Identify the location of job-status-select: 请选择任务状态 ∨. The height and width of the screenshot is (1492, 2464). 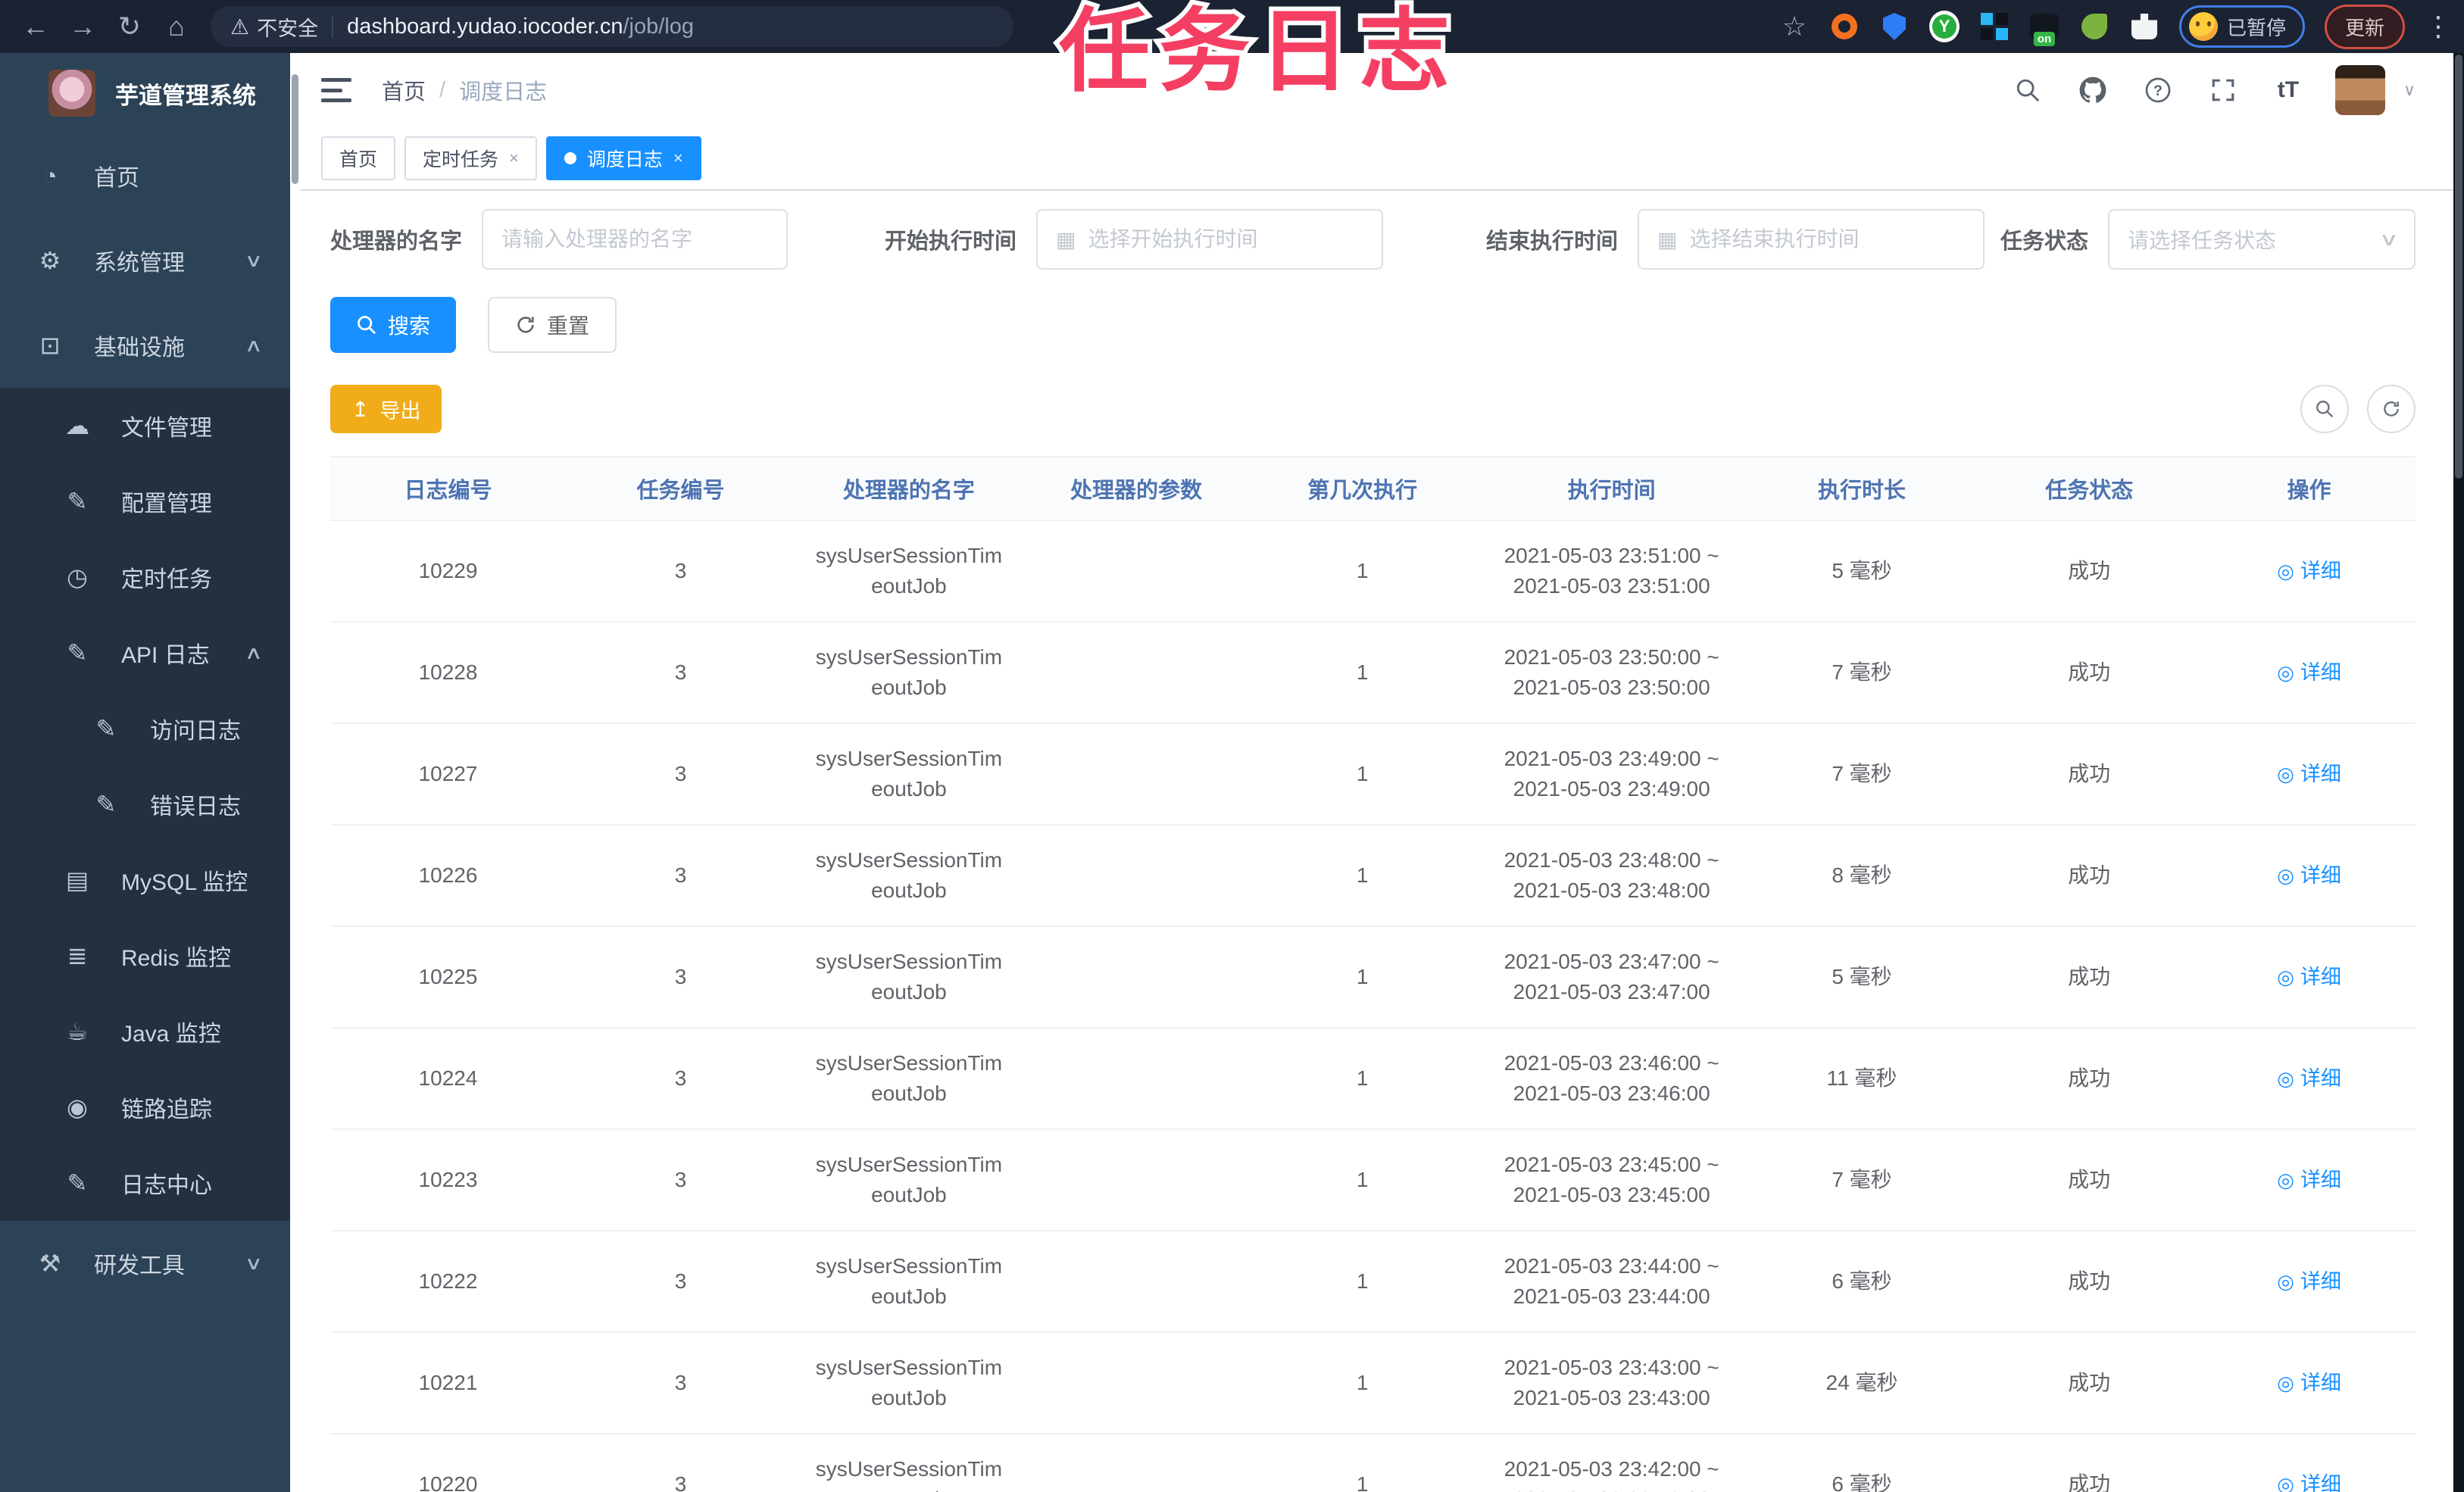
(2262, 240).